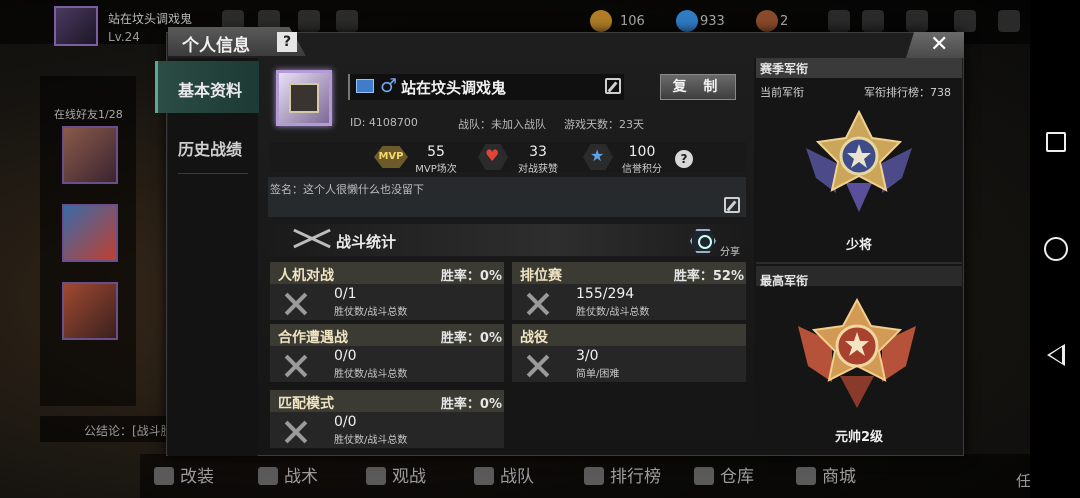 The image size is (1080, 498). Describe the element at coordinates (857, 352) in the screenshot. I see `marshal-badge-icon` at that location.